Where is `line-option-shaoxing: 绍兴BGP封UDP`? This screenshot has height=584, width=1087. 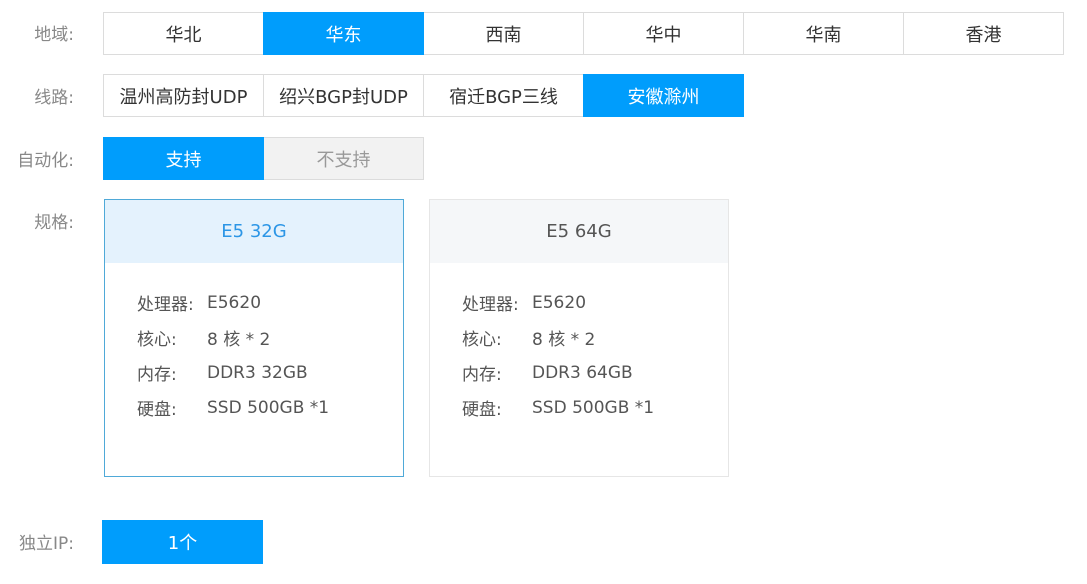
line-option-shaoxing: 绍兴BGP封UDP is located at coordinates (343, 95).